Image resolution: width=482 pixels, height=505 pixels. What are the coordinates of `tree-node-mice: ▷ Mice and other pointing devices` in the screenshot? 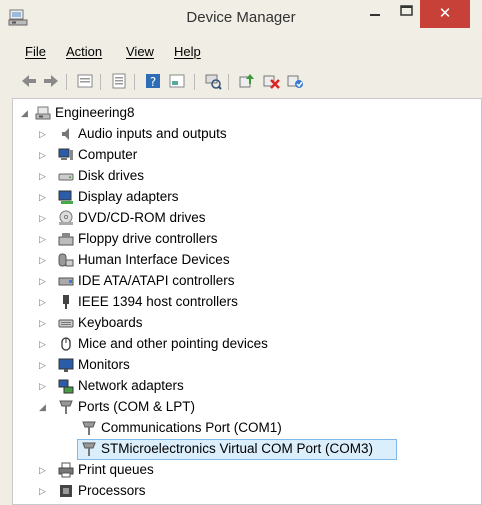 It's located at (243, 344).